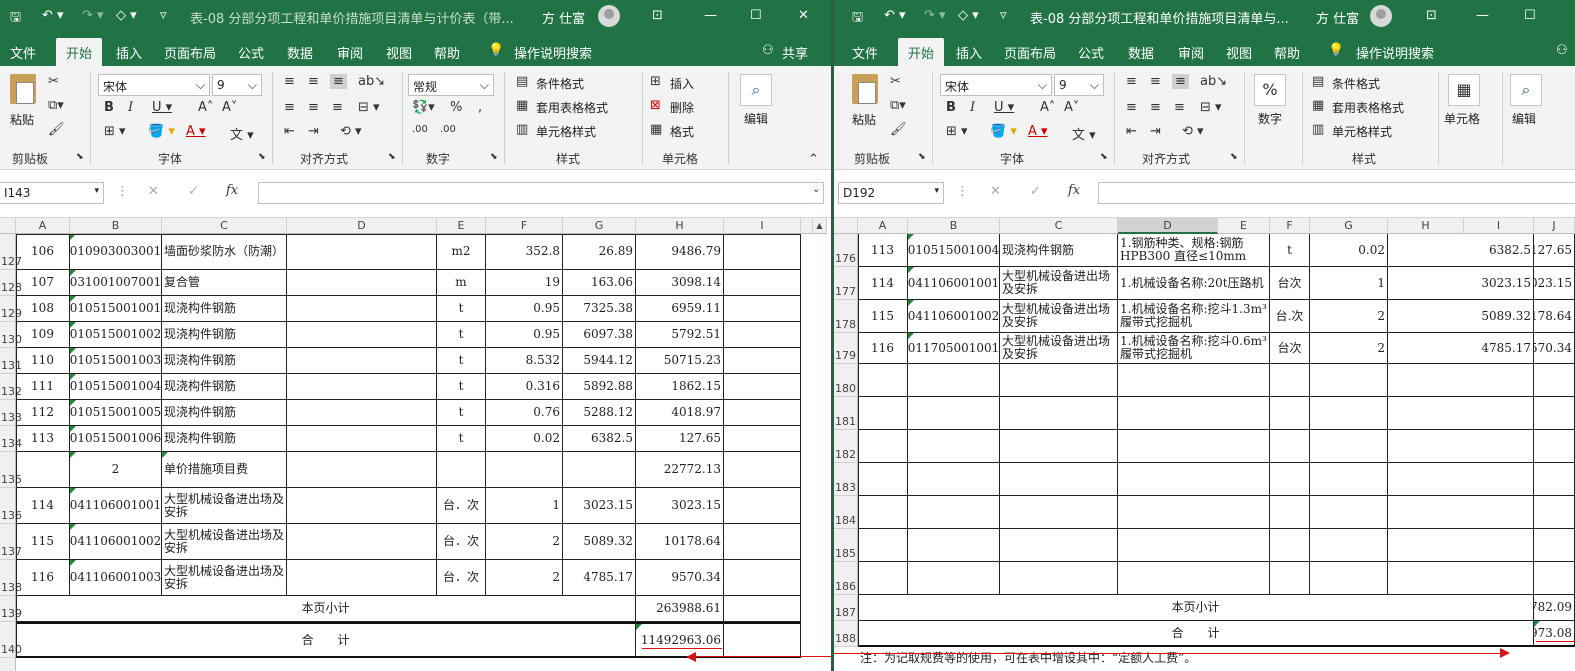 The height and width of the screenshot is (671, 1575). Describe the element at coordinates (232, 190) in the screenshot. I see `insert-function-icon: fx` at that location.